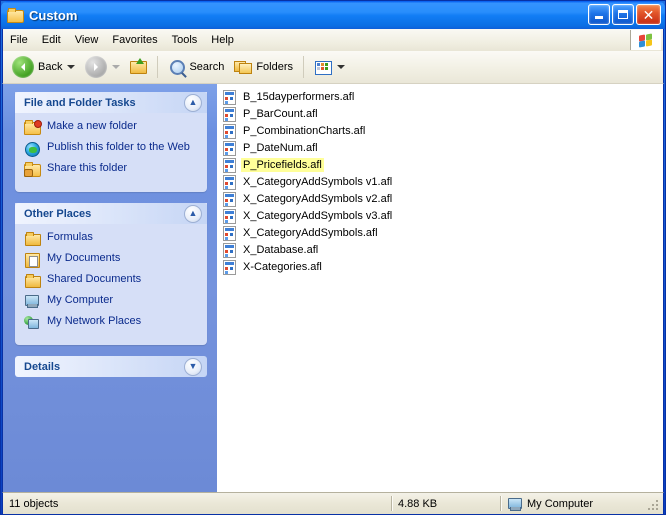  Describe the element at coordinates (42, 366) in the screenshot. I see `panel-title: Details` at that location.